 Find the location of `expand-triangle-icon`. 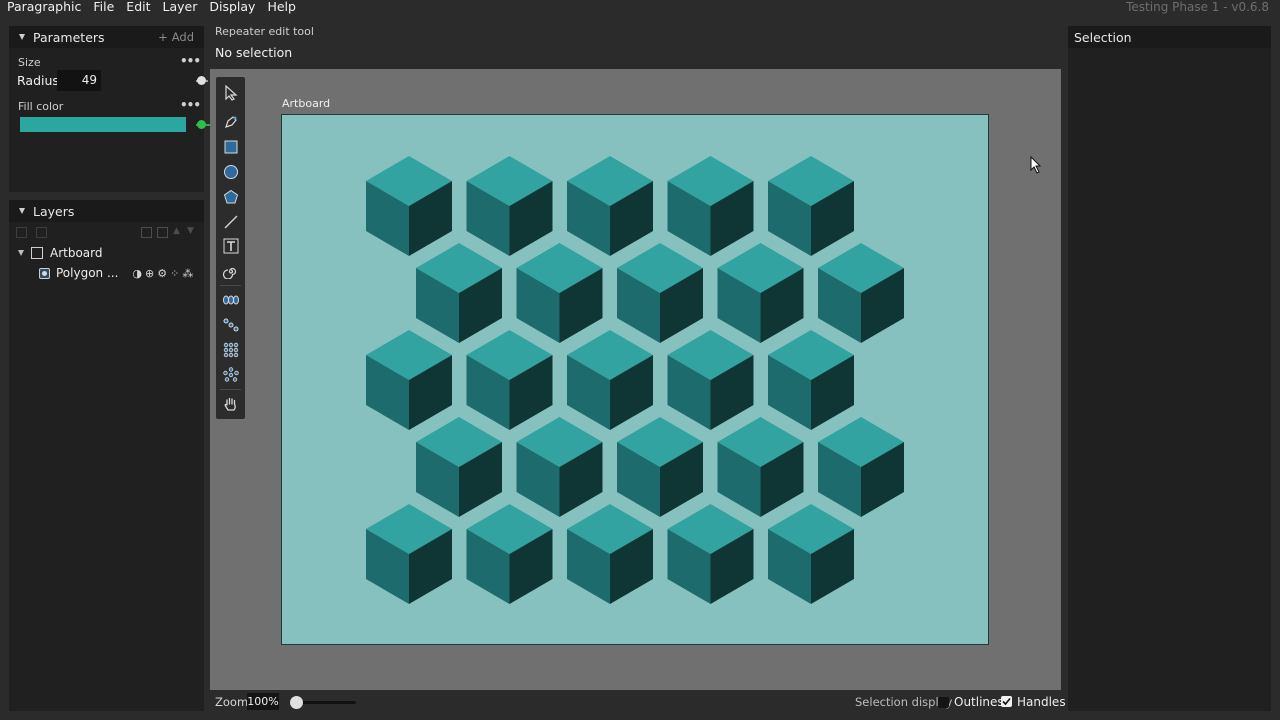

expand-triangle-icon is located at coordinates (21, 253).